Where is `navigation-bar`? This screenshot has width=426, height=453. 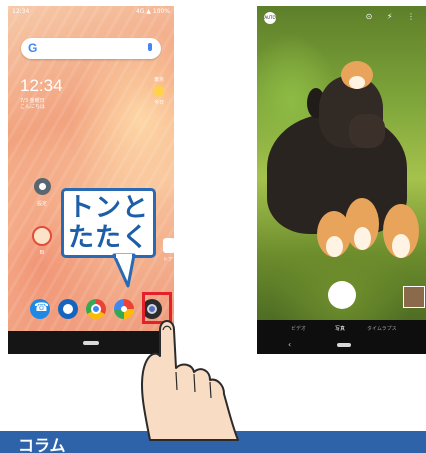
navigation-bar is located at coordinates (91, 342).